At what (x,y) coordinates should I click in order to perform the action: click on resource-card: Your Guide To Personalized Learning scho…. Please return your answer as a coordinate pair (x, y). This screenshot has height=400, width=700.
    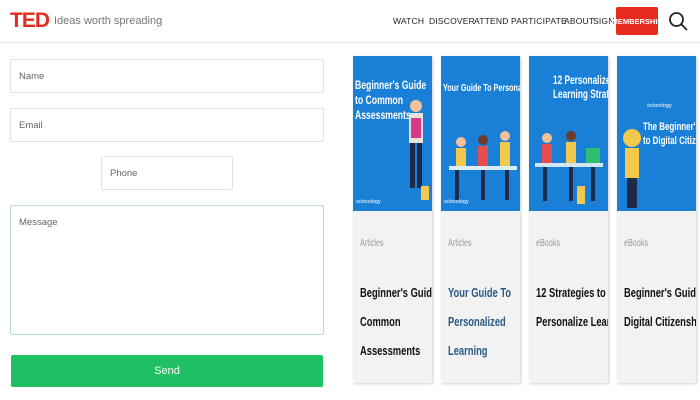
    Looking at the image, I should click on (480, 219).